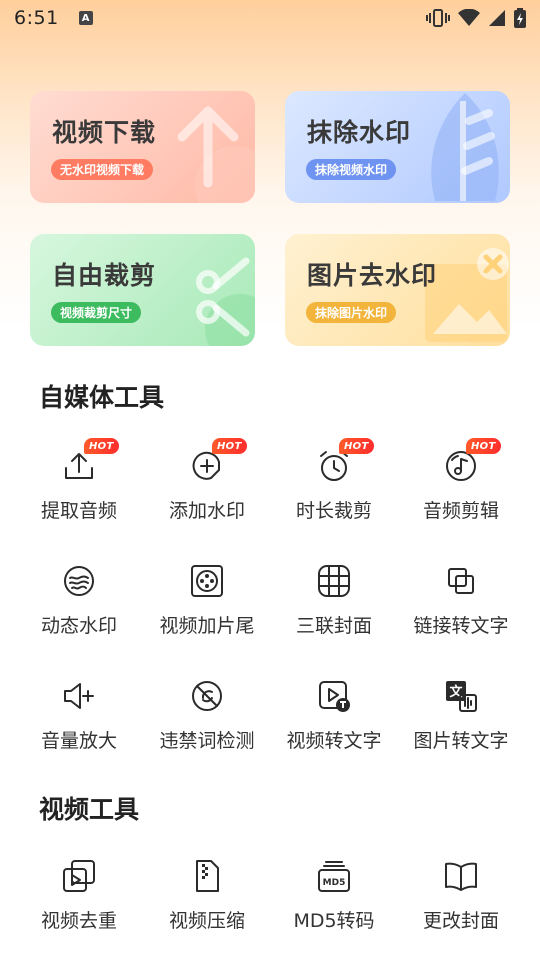 The width and height of the screenshot is (540, 960). I want to click on card-title: 图片去水印, so click(372, 275).